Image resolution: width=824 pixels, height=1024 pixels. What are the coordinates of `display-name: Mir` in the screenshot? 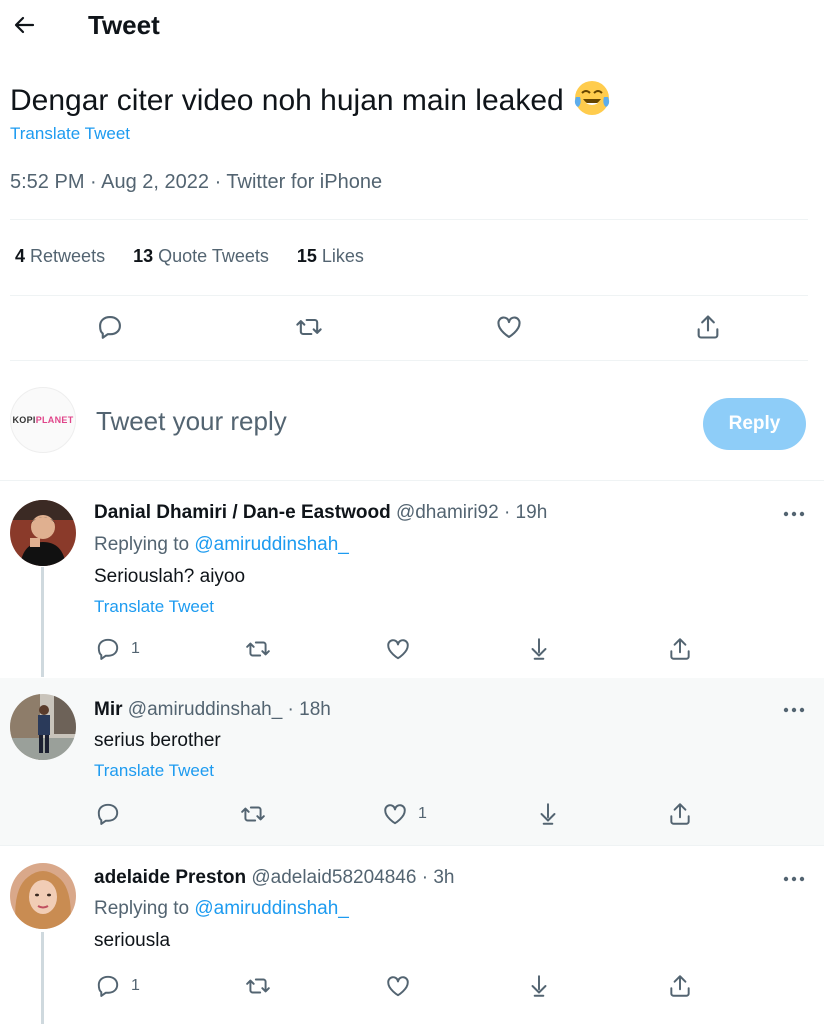 It's located at (108, 709).